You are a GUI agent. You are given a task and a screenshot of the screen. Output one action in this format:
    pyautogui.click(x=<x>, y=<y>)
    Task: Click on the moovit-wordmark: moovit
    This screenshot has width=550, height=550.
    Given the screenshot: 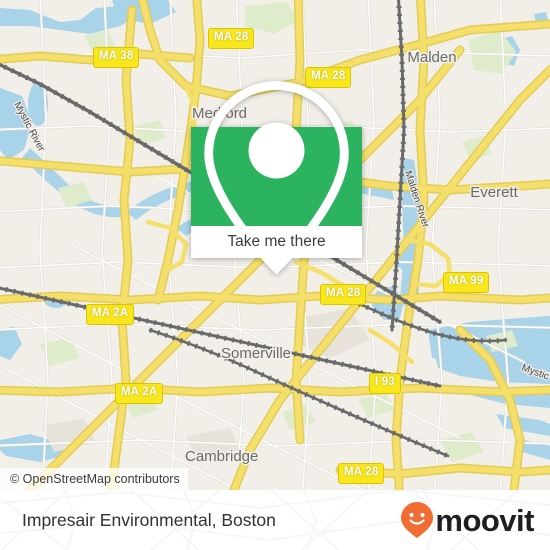 What is the action you would take?
    pyautogui.click(x=484, y=520)
    